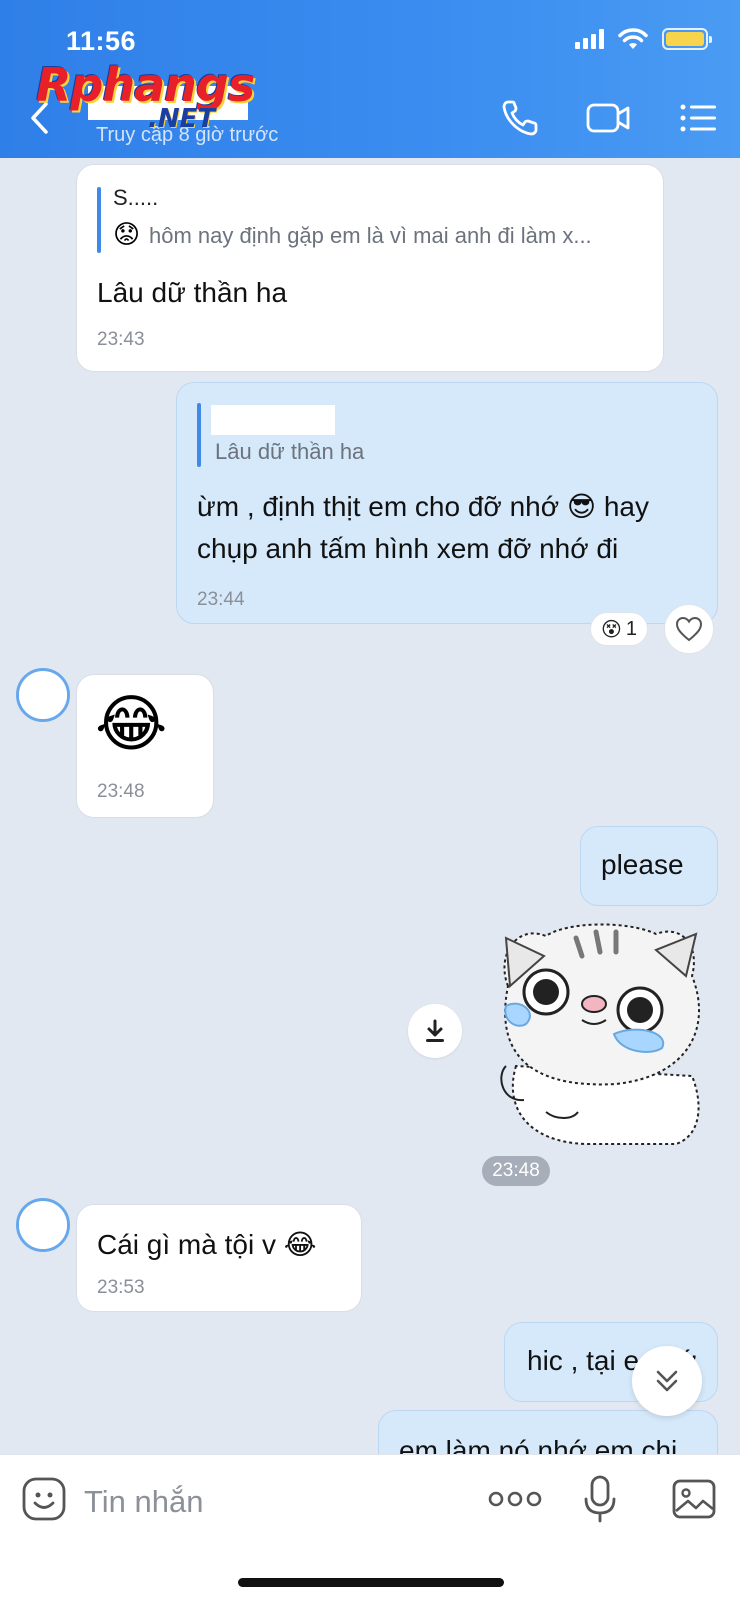 The image size is (740, 1600). I want to click on double-chevron-down-icon, so click(667, 1381).